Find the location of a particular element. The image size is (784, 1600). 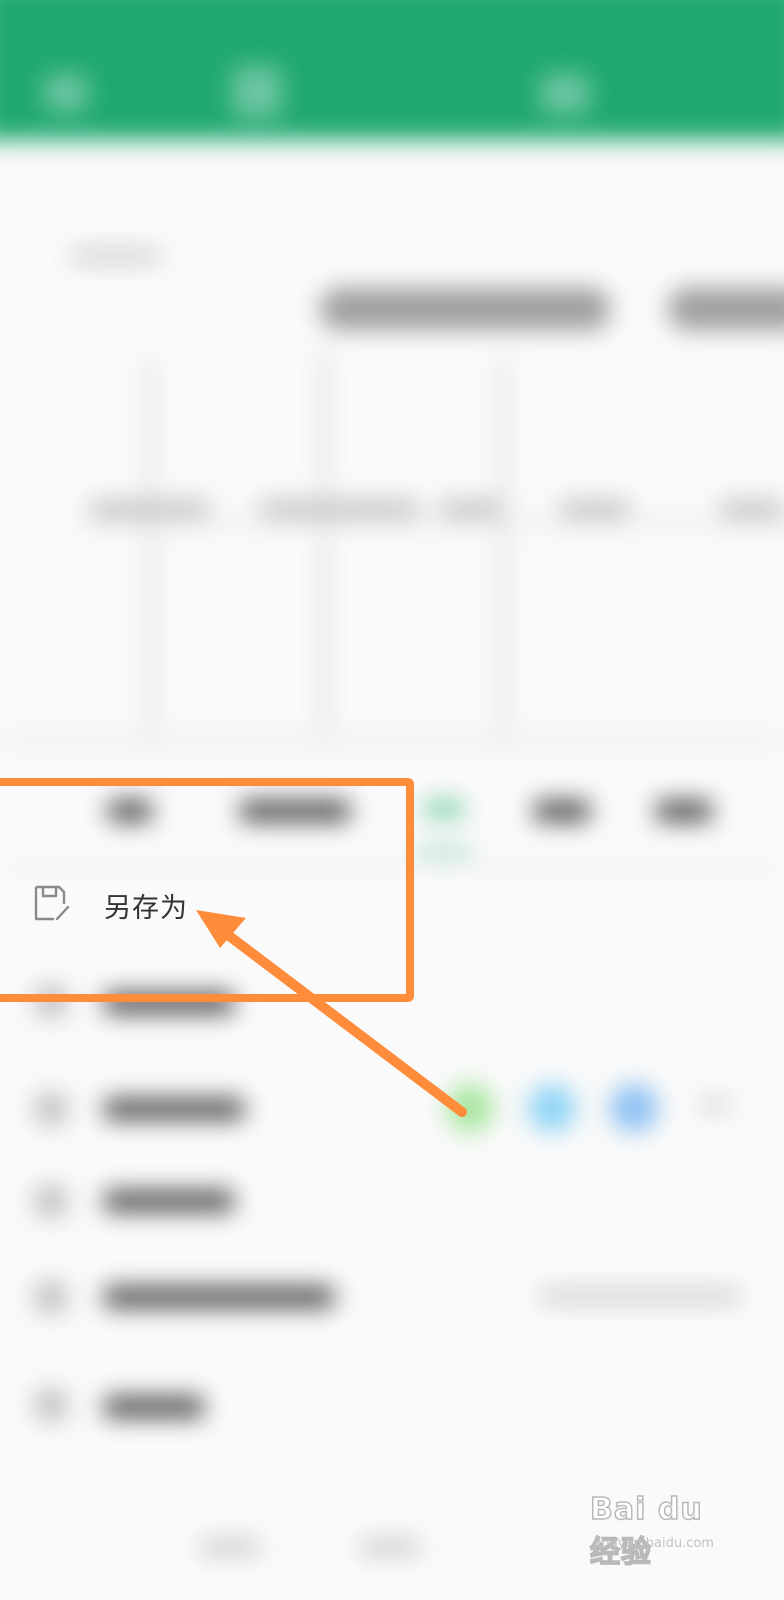

header-menu-icon is located at coordinates (257, 92).